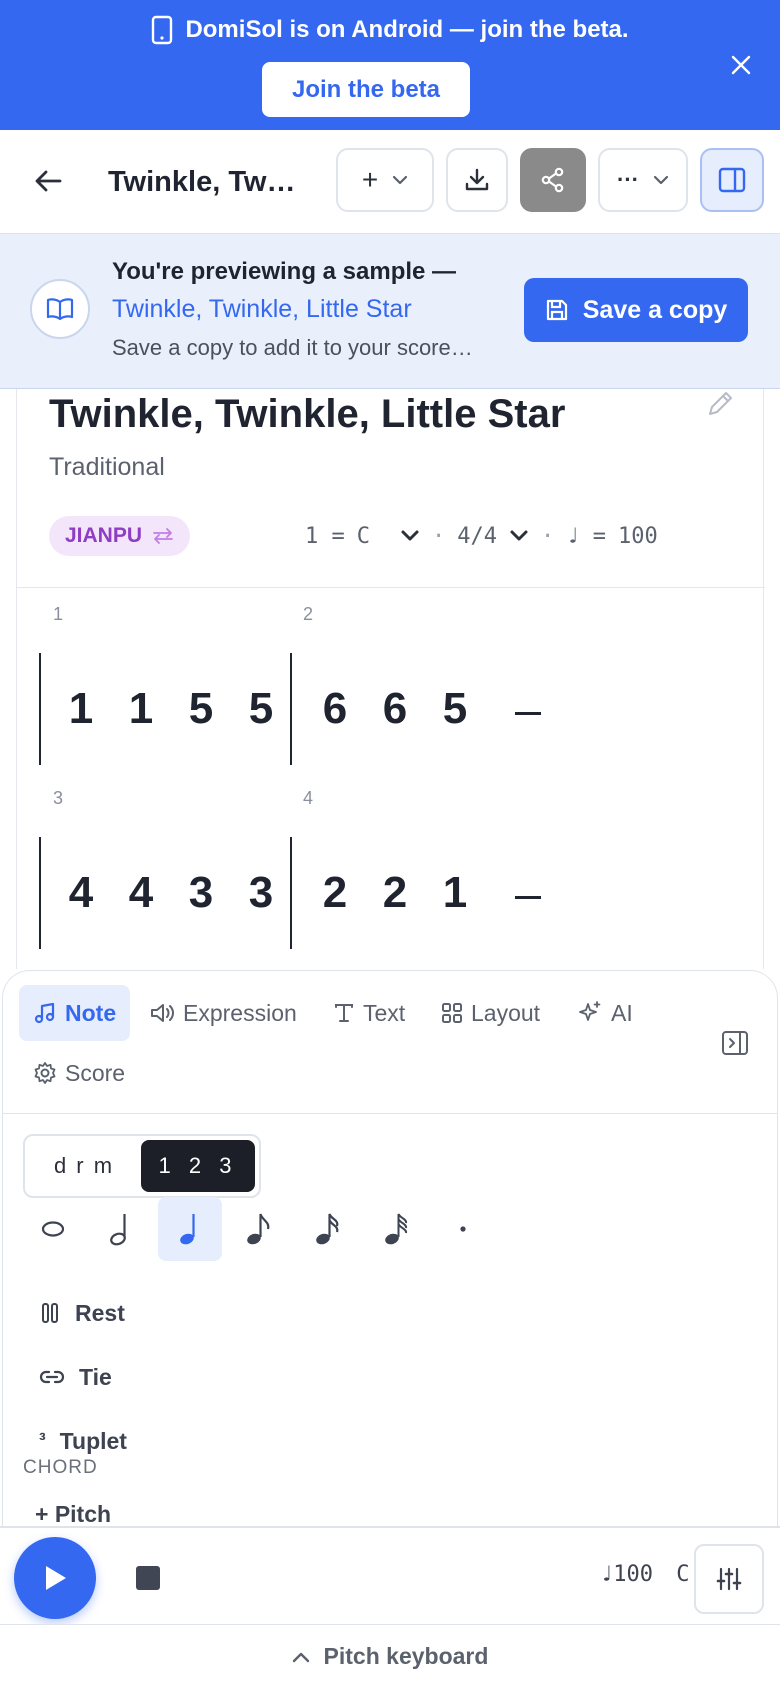 The width and height of the screenshot is (780, 1688). What do you see at coordinates (162, 1013) in the screenshot?
I see `speaker-icon` at bounding box center [162, 1013].